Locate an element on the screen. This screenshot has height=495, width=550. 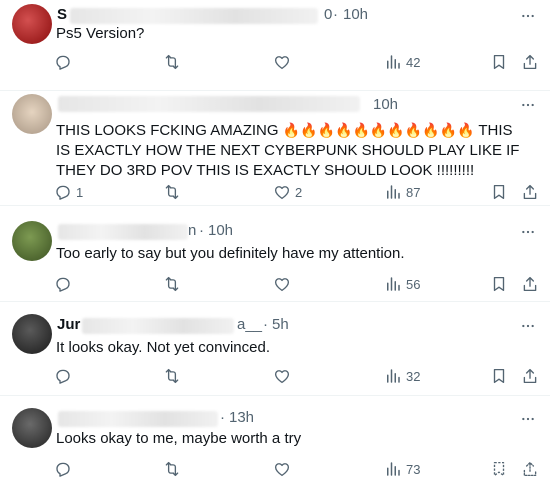
view-count: 87 is located at coordinates (413, 192).